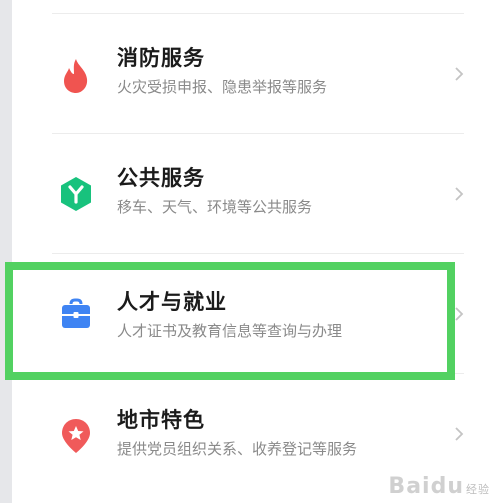  I want to click on service-subtitle: 提供党员组织关系、收养登记等服务, so click(237, 449).